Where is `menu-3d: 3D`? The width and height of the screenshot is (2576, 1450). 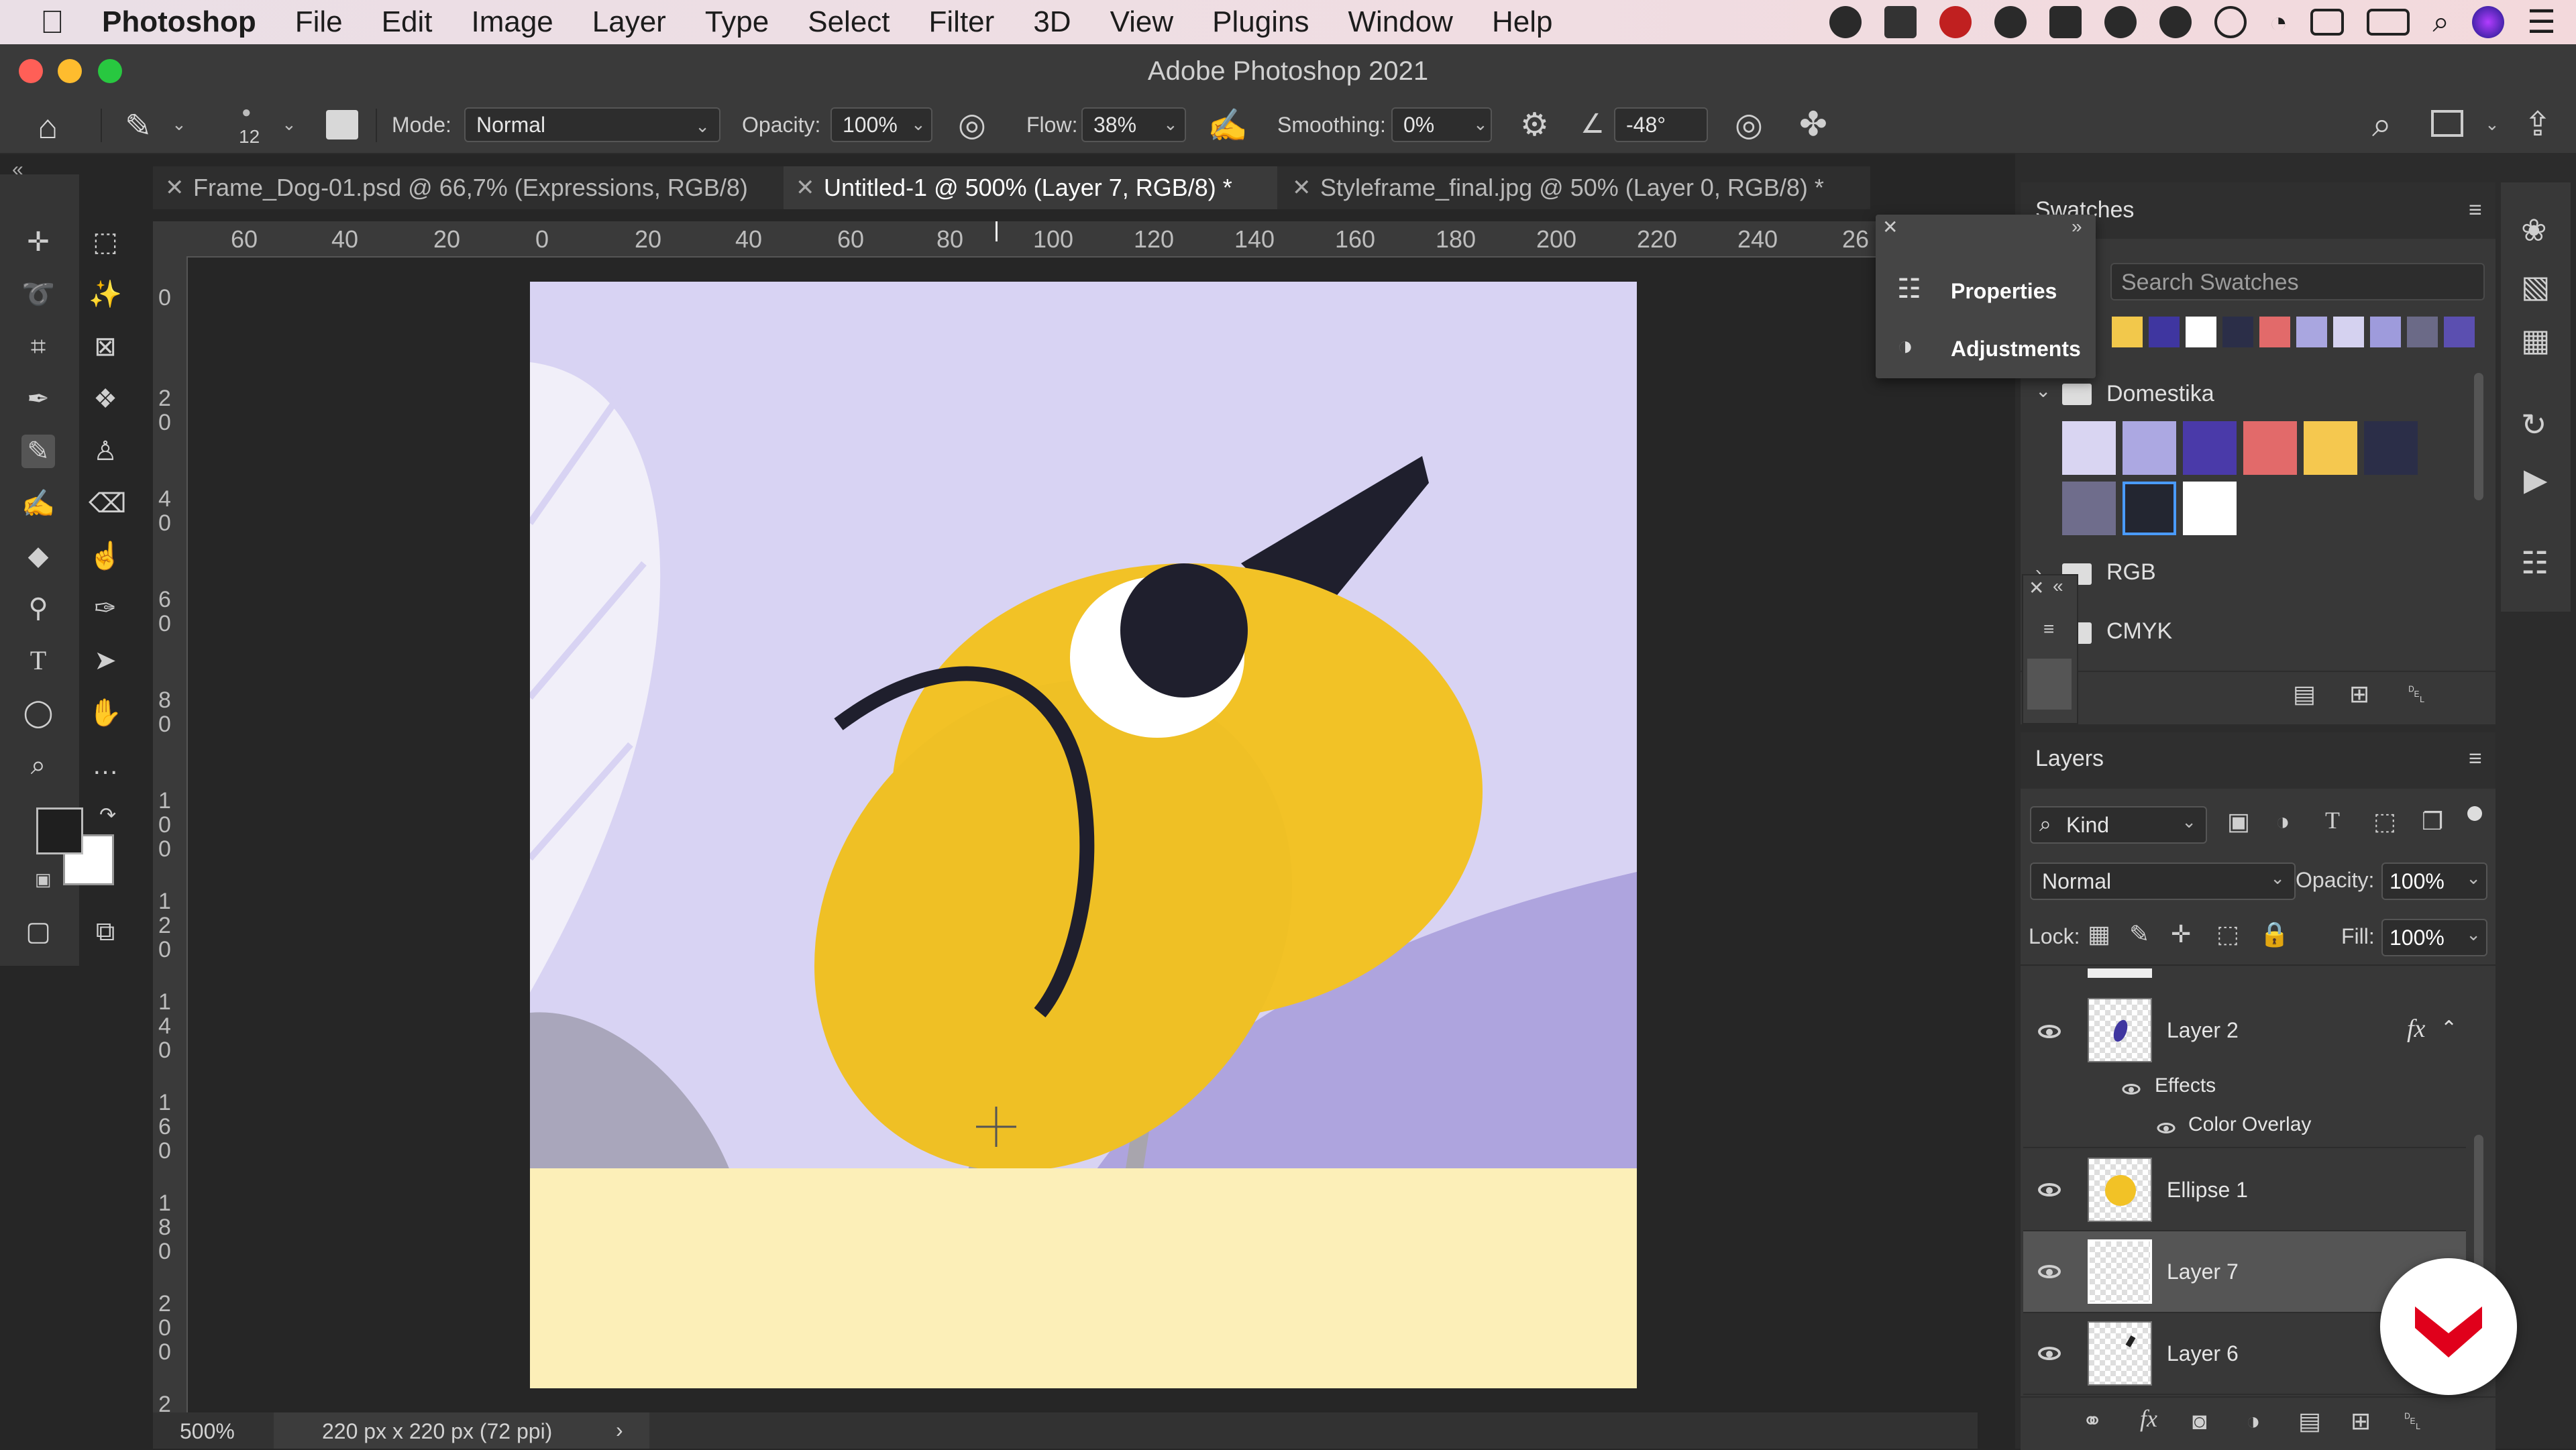
menu-3d: 3D is located at coordinates (1052, 22).